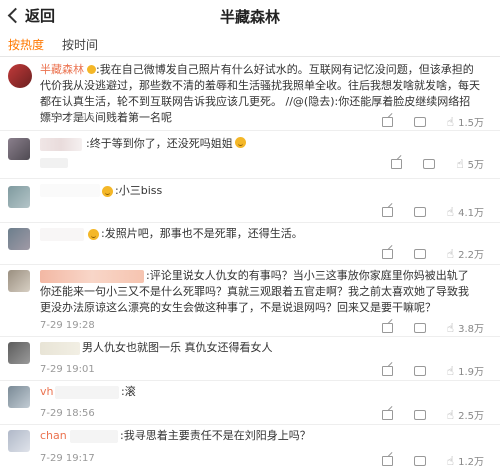  I want to click on like-button: ☝ 3.8万, so click(465, 328).